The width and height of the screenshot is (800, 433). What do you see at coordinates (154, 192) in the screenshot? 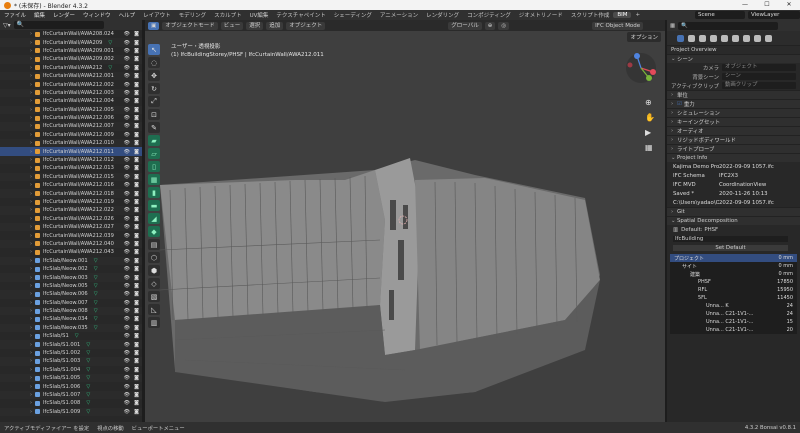
I see `ifc-column-tool-icon: ▮` at bounding box center [154, 192].